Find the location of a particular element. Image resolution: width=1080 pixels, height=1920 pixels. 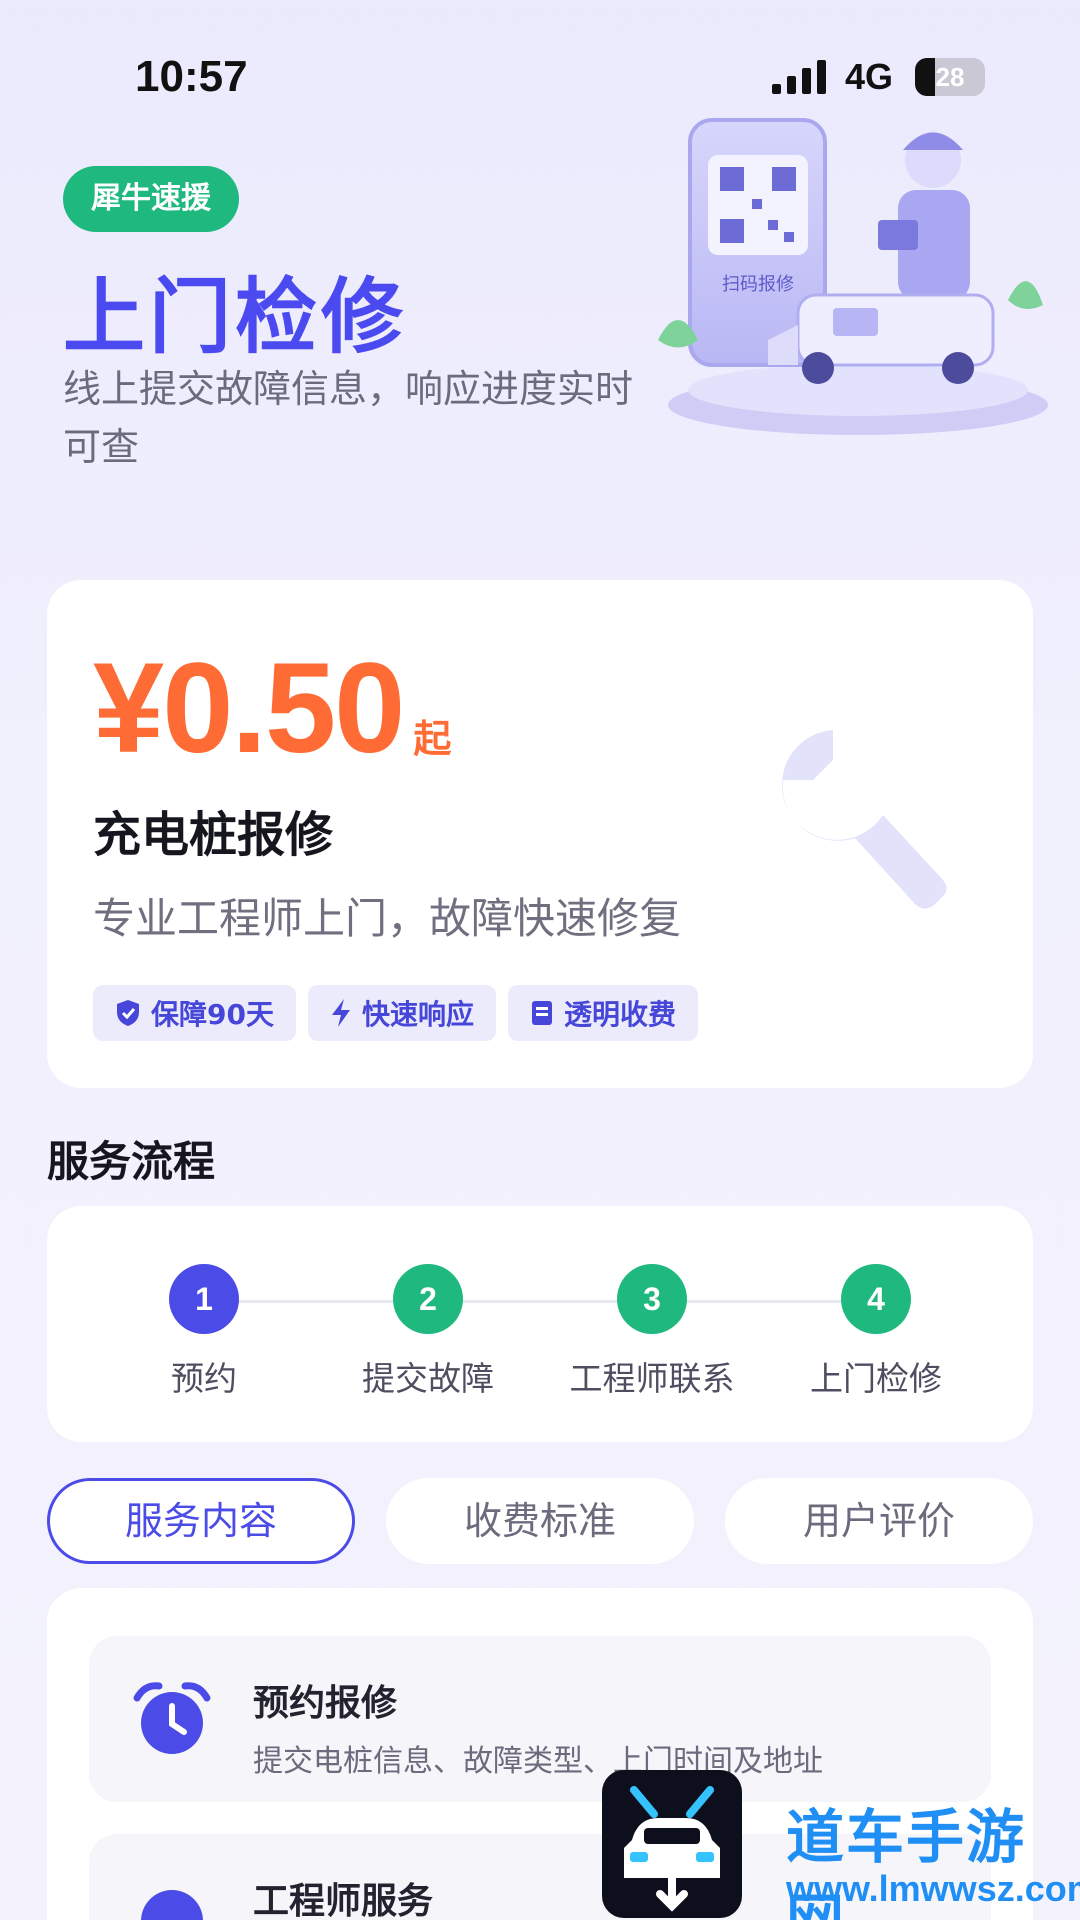

tag-guarantee: 保障90天 is located at coordinates (194, 1013).